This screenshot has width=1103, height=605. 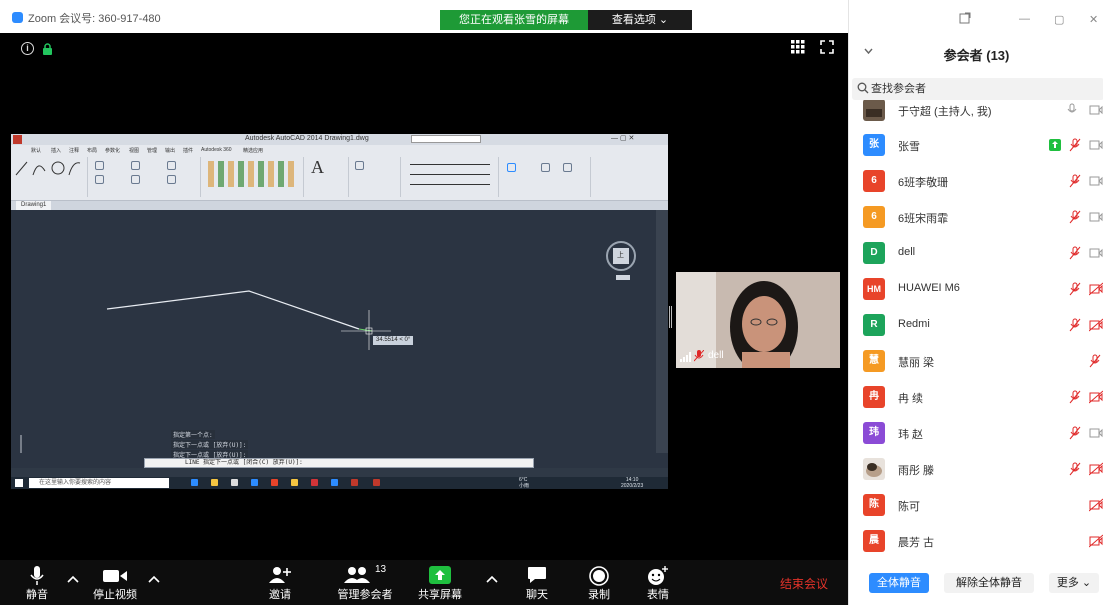 What do you see at coordinates (976, 290) in the screenshot?
I see `list-item: HM HUAWEI M6` at bounding box center [976, 290].